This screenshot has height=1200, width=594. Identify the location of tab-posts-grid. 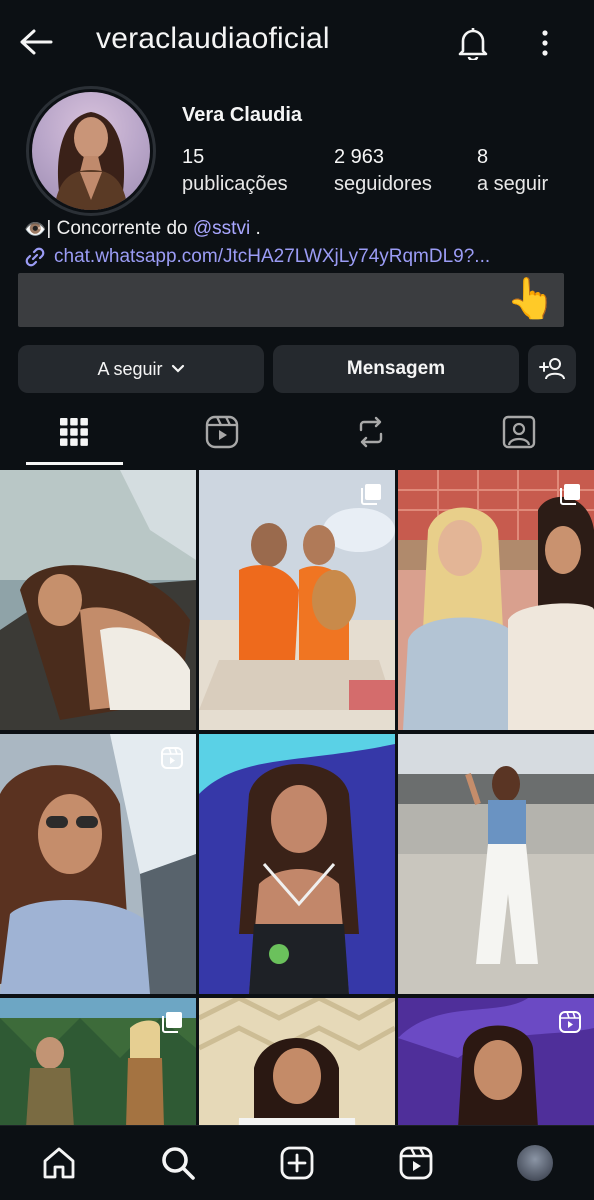
(74, 432).